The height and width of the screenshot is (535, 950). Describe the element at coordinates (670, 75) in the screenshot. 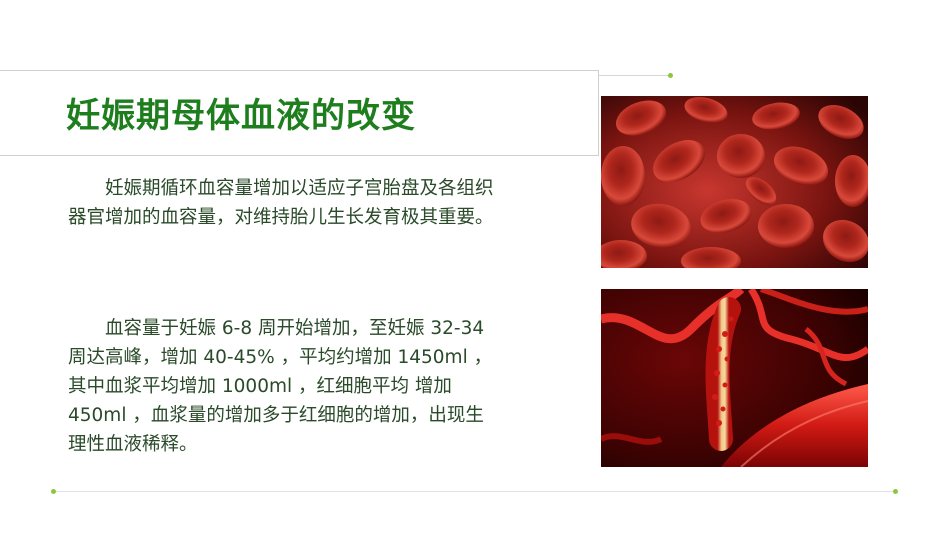

I see `top-accent-dot` at that location.